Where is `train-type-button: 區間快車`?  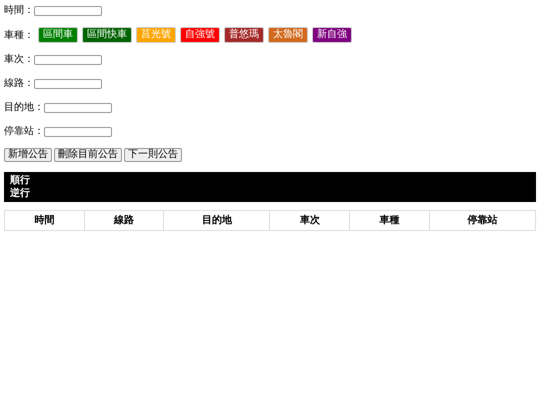
train-type-button: 區間快車 is located at coordinates (107, 35).